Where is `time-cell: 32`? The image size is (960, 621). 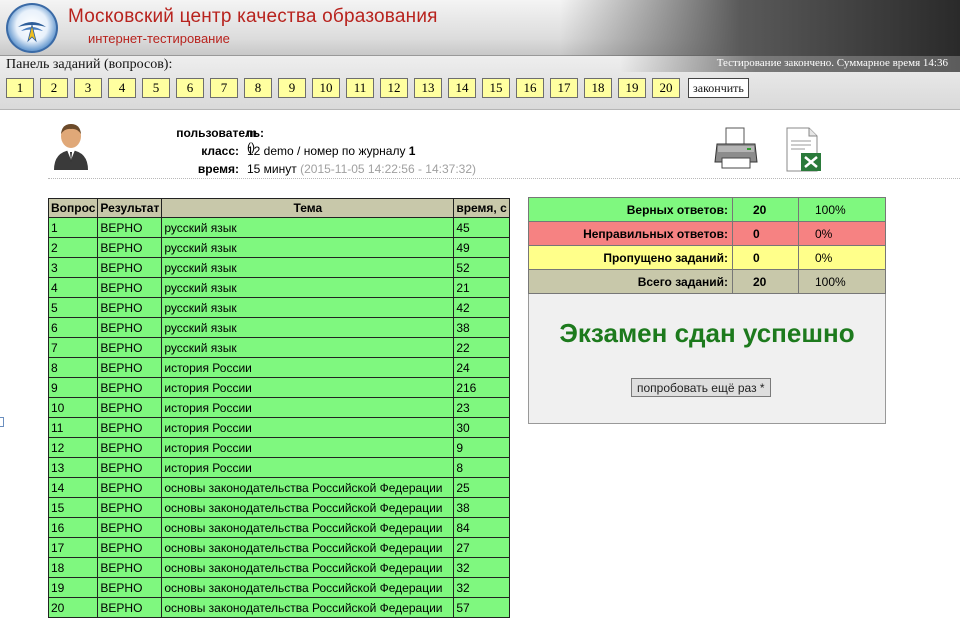
time-cell: 32 is located at coordinates (481, 567).